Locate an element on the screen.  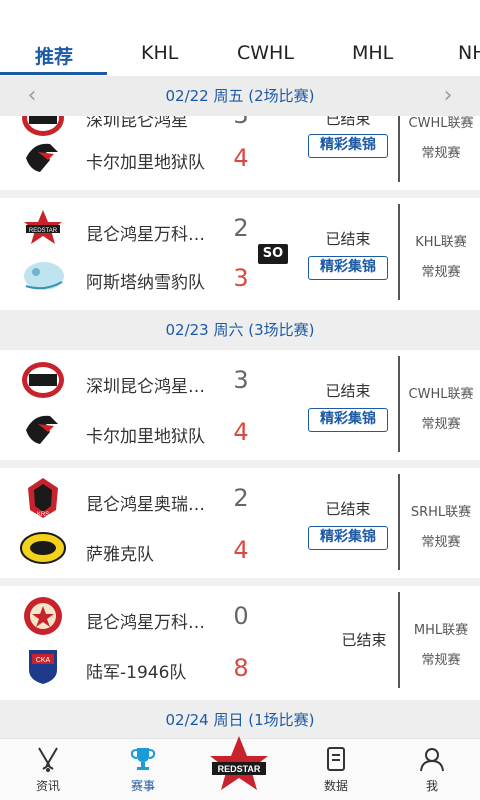
home-score: 3 is located at coordinates (241, 380).